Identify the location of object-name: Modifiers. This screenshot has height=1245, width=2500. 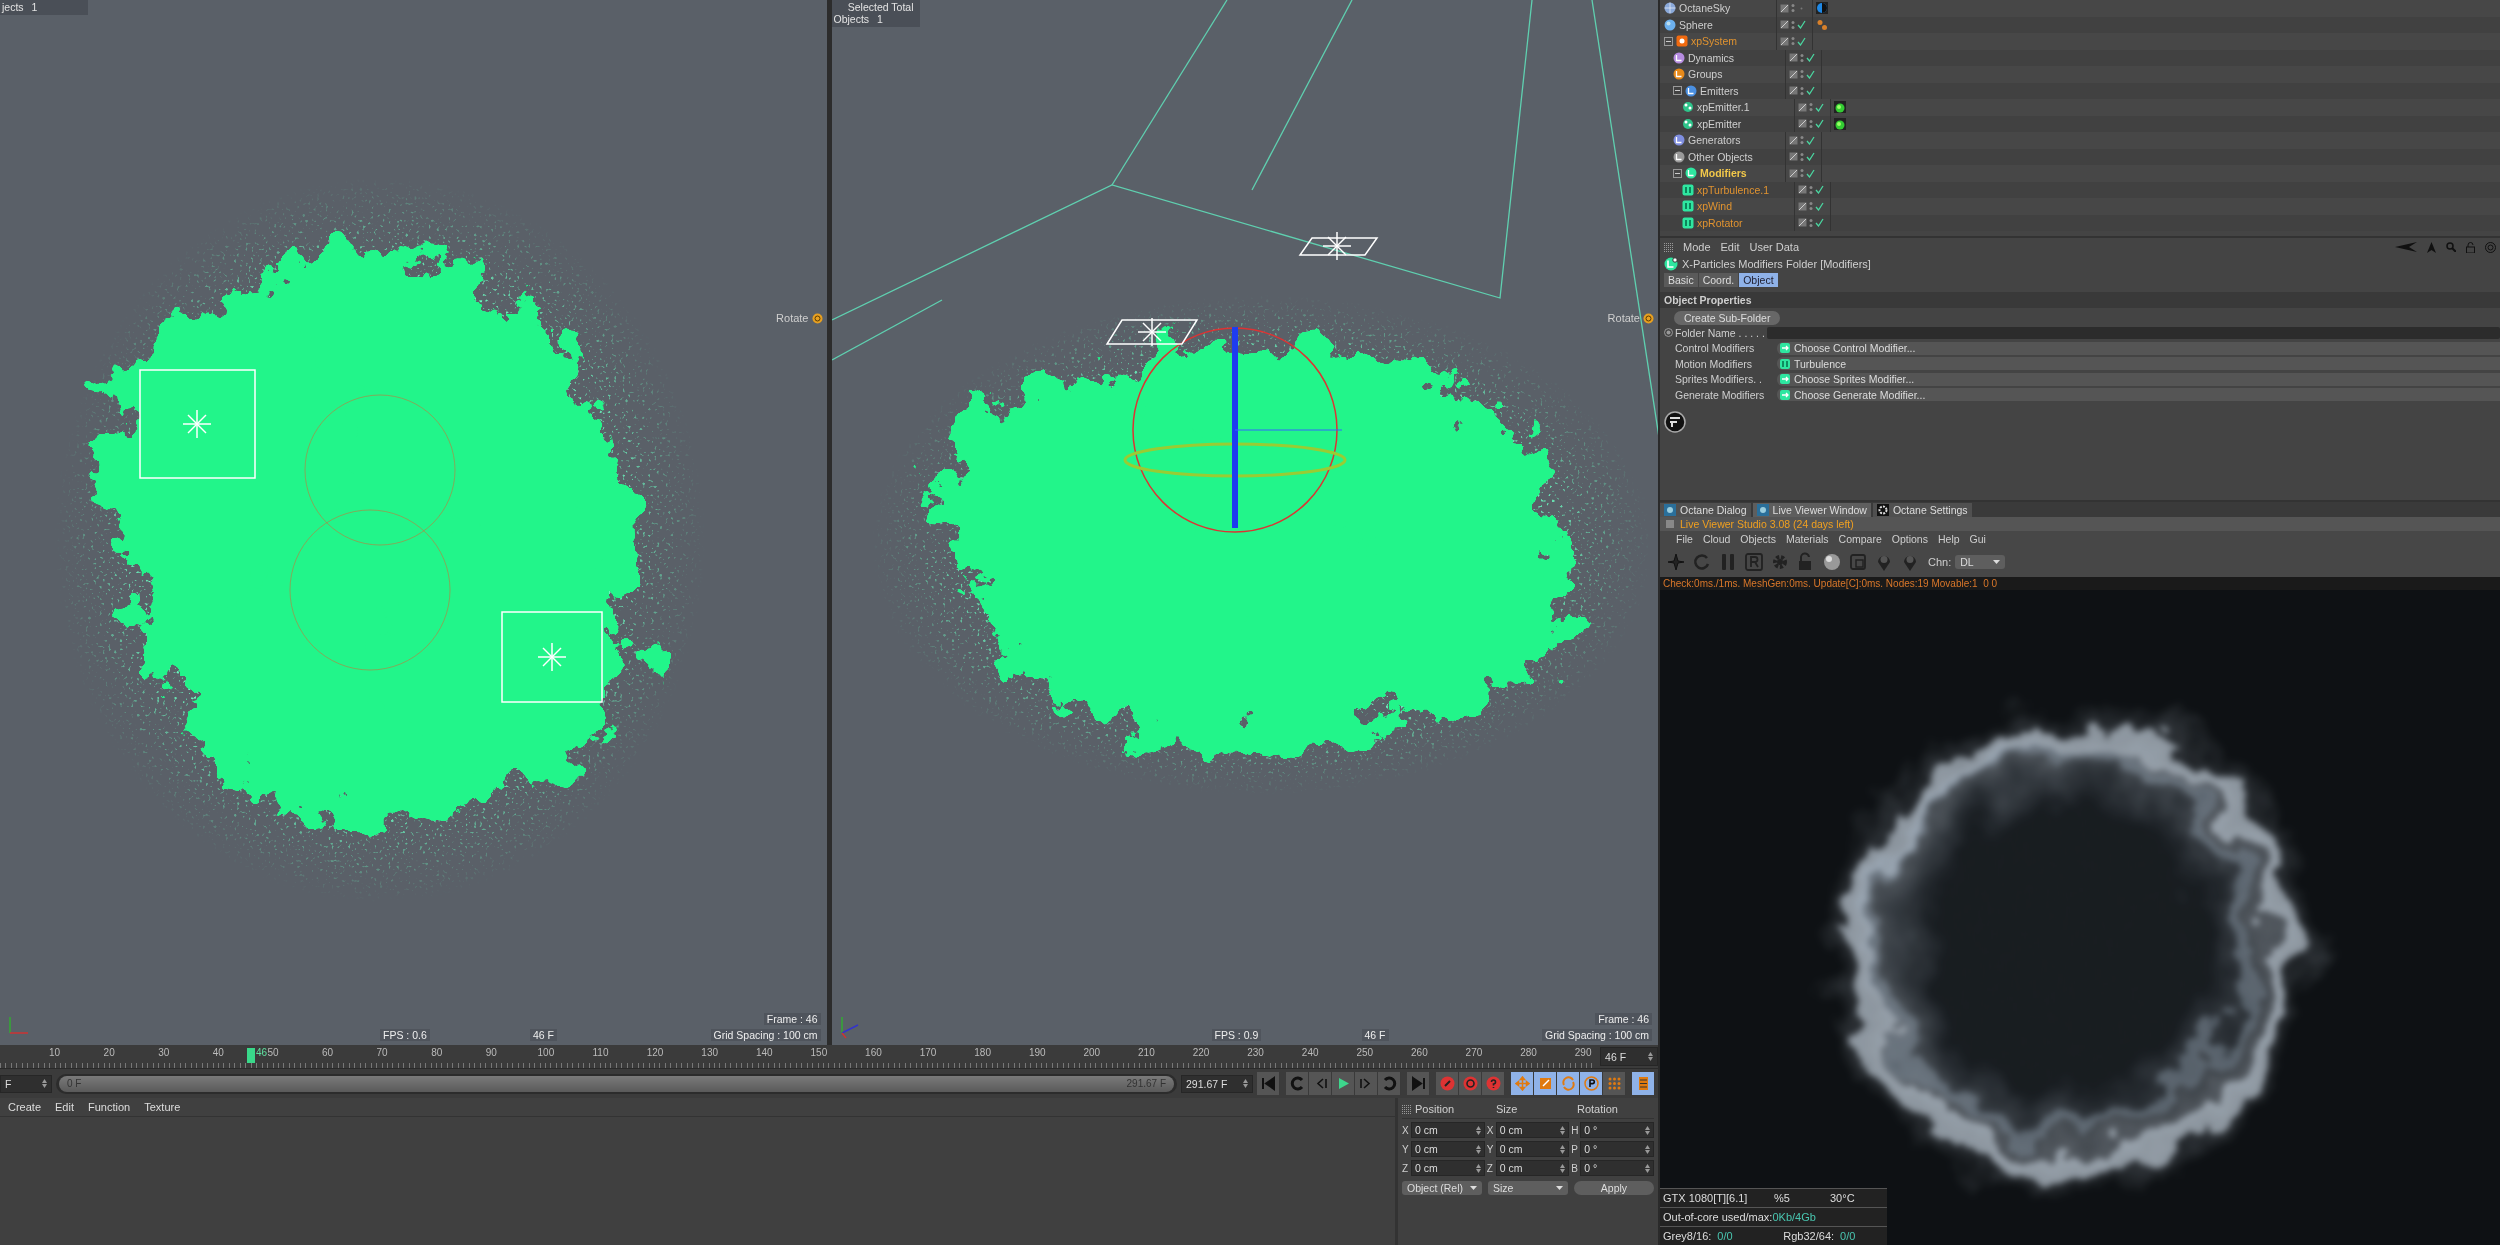
(1723, 173).